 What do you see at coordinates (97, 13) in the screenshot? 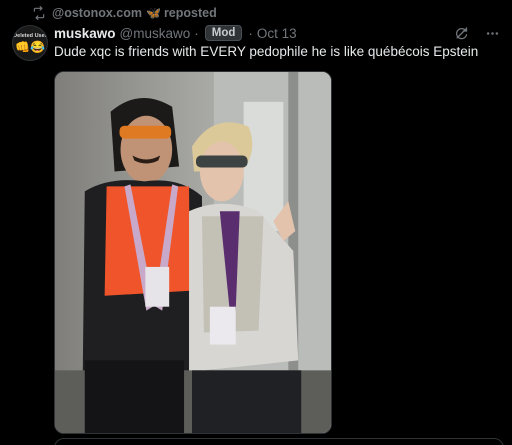
I see `repost-user: @ostonox.com` at bounding box center [97, 13].